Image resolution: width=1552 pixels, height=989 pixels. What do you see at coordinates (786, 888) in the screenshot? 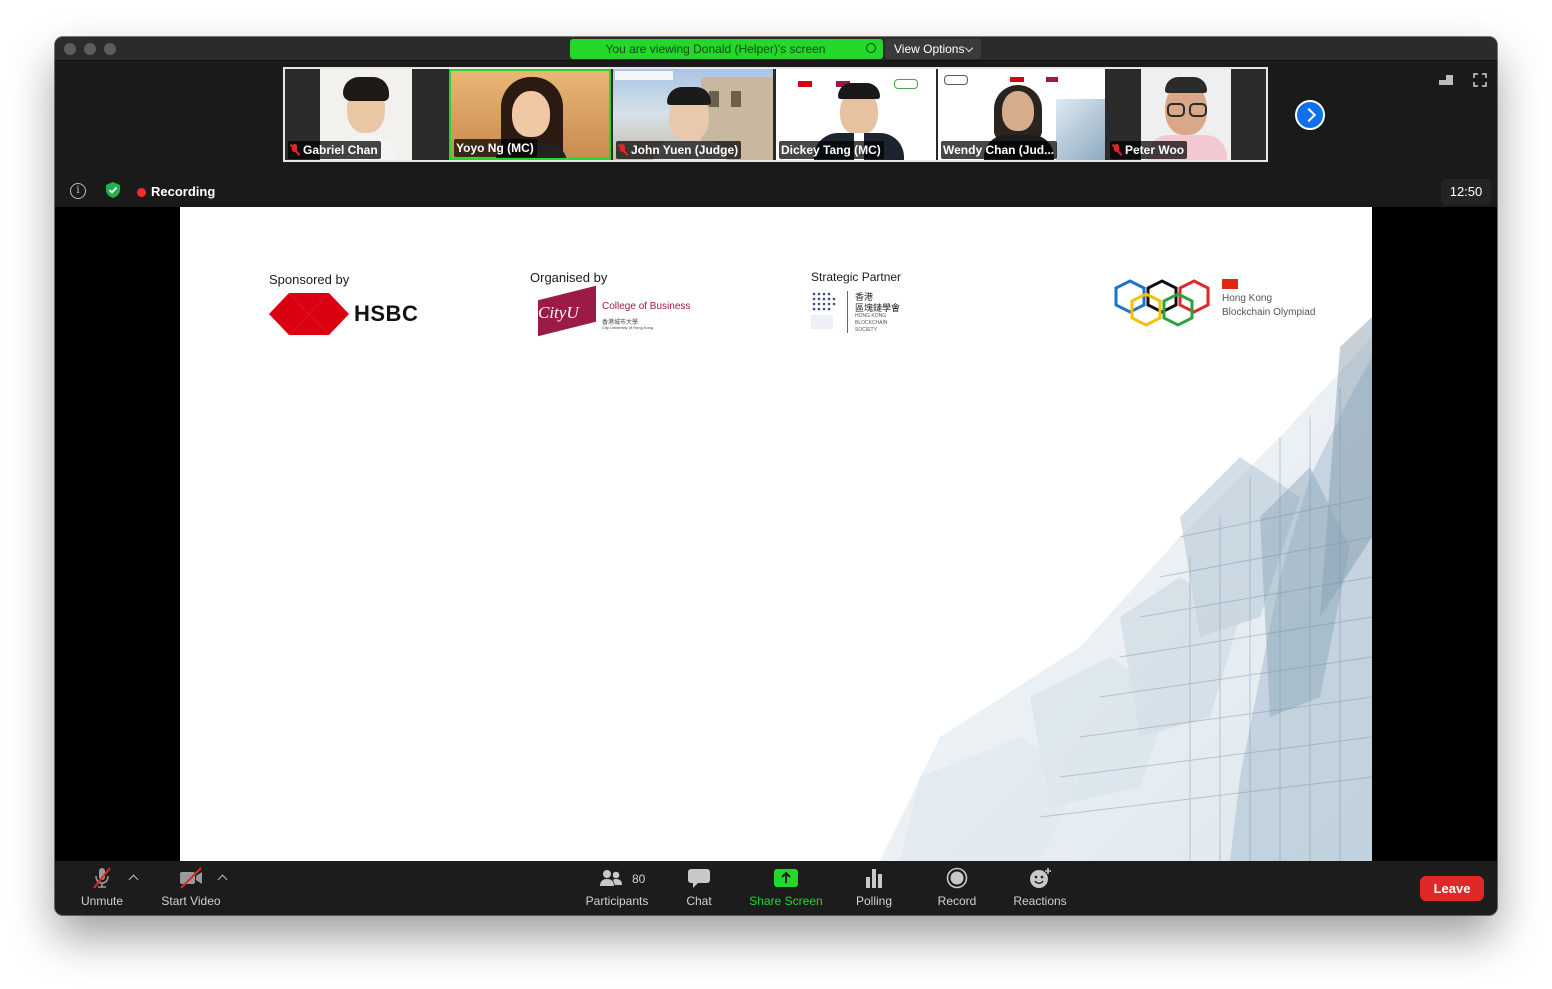
I see `share-screen-button: Share Screen` at bounding box center [786, 888].